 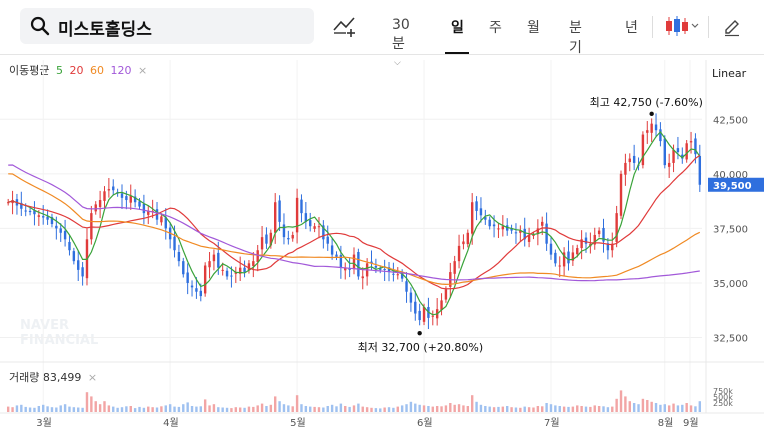 What do you see at coordinates (533, 27) in the screenshot?
I see `tab-month: 월` at bounding box center [533, 27].